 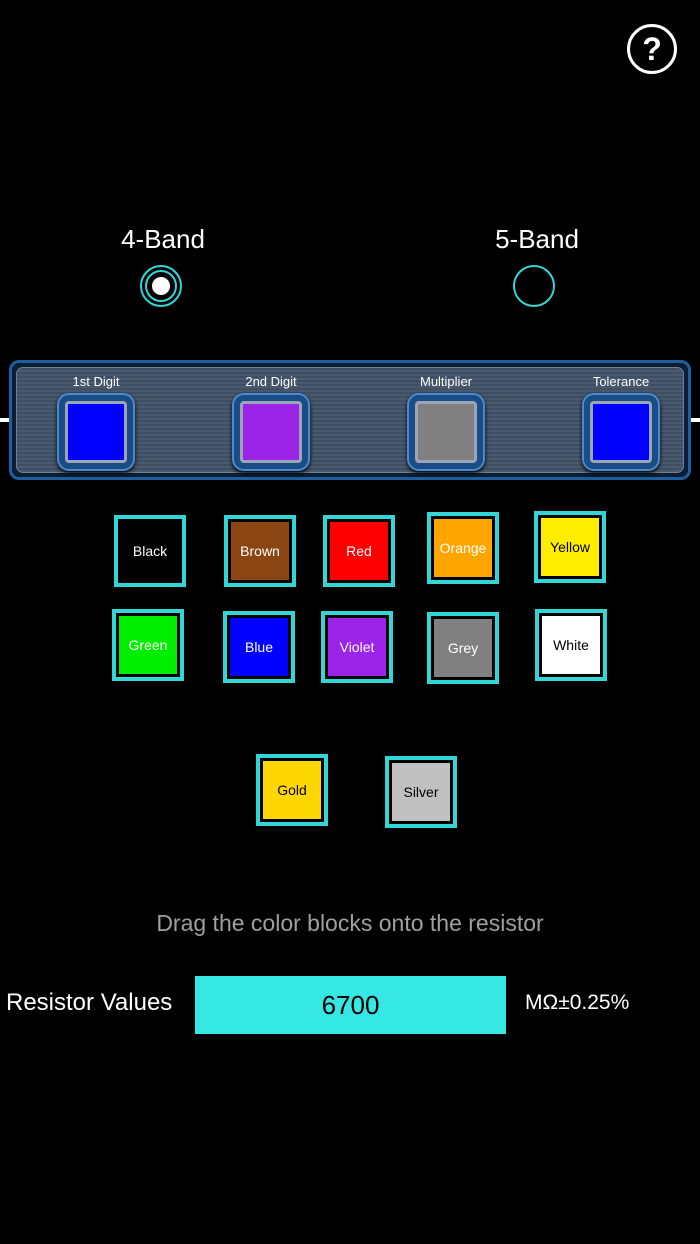 I want to click on color-block-black: Black, so click(x=150, y=551).